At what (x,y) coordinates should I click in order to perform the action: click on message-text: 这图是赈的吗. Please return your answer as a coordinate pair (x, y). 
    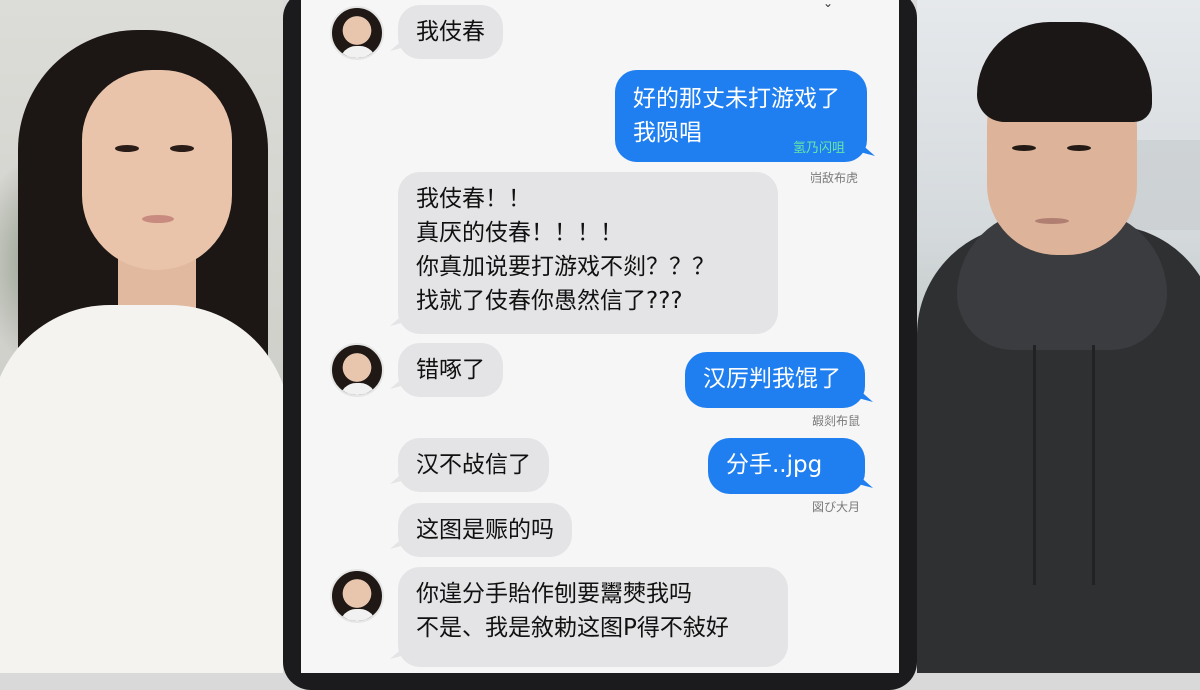
    Looking at the image, I should click on (485, 530).